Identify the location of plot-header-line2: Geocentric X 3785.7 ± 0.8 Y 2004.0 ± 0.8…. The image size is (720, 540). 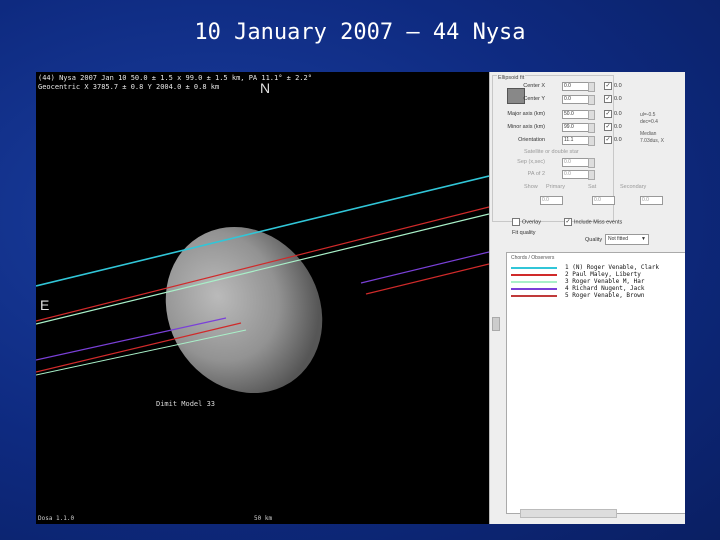
(129, 87).